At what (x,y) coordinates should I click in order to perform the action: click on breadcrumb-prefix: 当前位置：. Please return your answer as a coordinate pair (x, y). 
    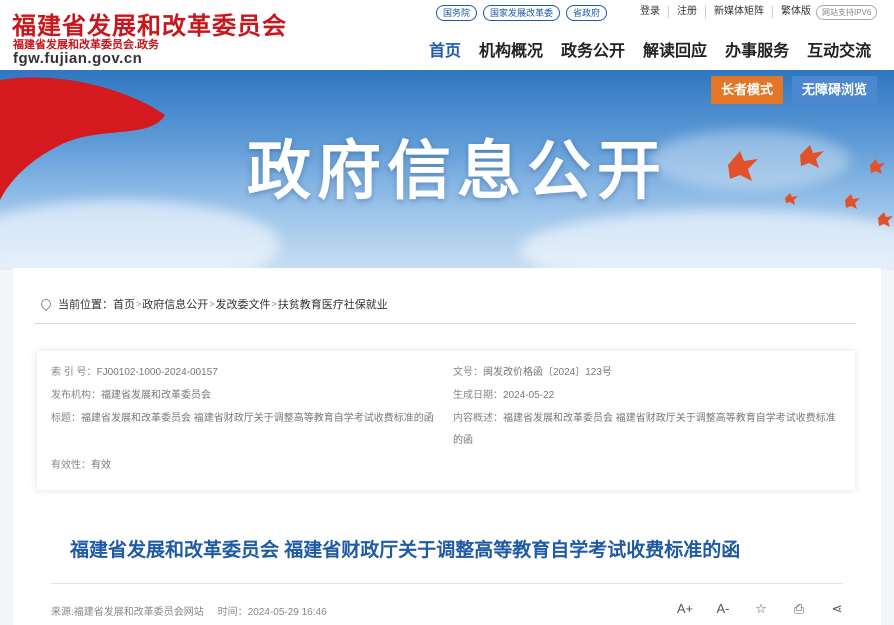
    Looking at the image, I should click on (85, 305).